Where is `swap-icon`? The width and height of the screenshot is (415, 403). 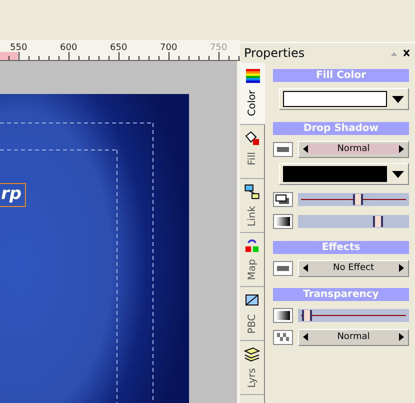
swap-icon is located at coordinates (252, 245).